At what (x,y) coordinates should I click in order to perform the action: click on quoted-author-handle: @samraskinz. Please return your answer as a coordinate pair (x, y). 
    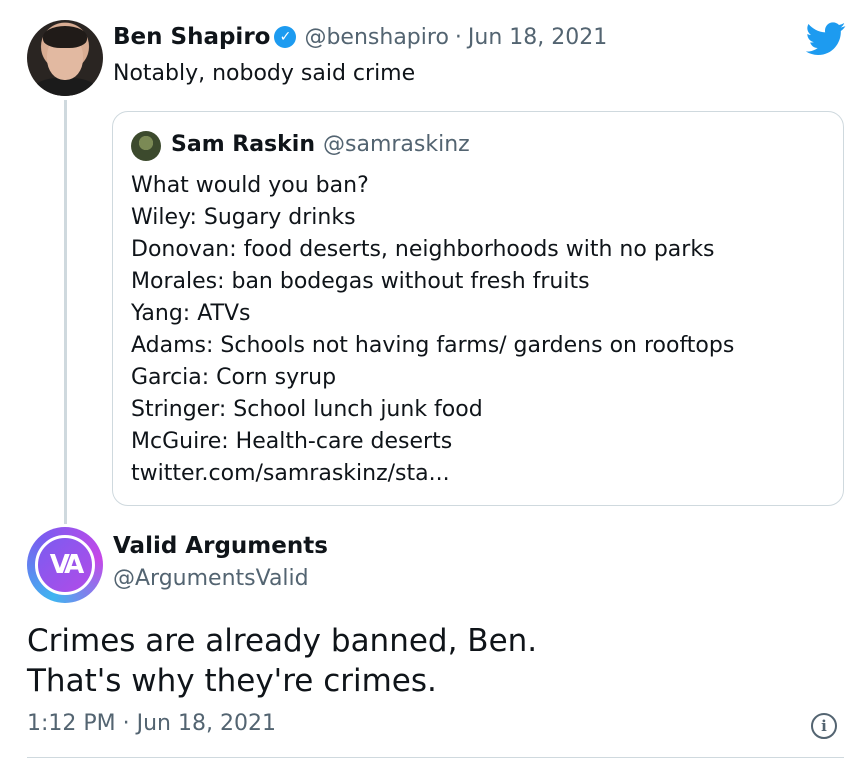
    Looking at the image, I should click on (396, 144).